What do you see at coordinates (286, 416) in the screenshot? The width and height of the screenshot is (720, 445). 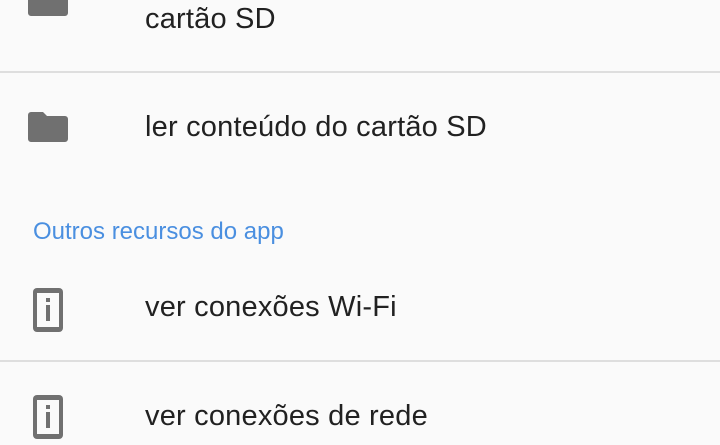 I see `permission-label: ver conexões de rede` at bounding box center [286, 416].